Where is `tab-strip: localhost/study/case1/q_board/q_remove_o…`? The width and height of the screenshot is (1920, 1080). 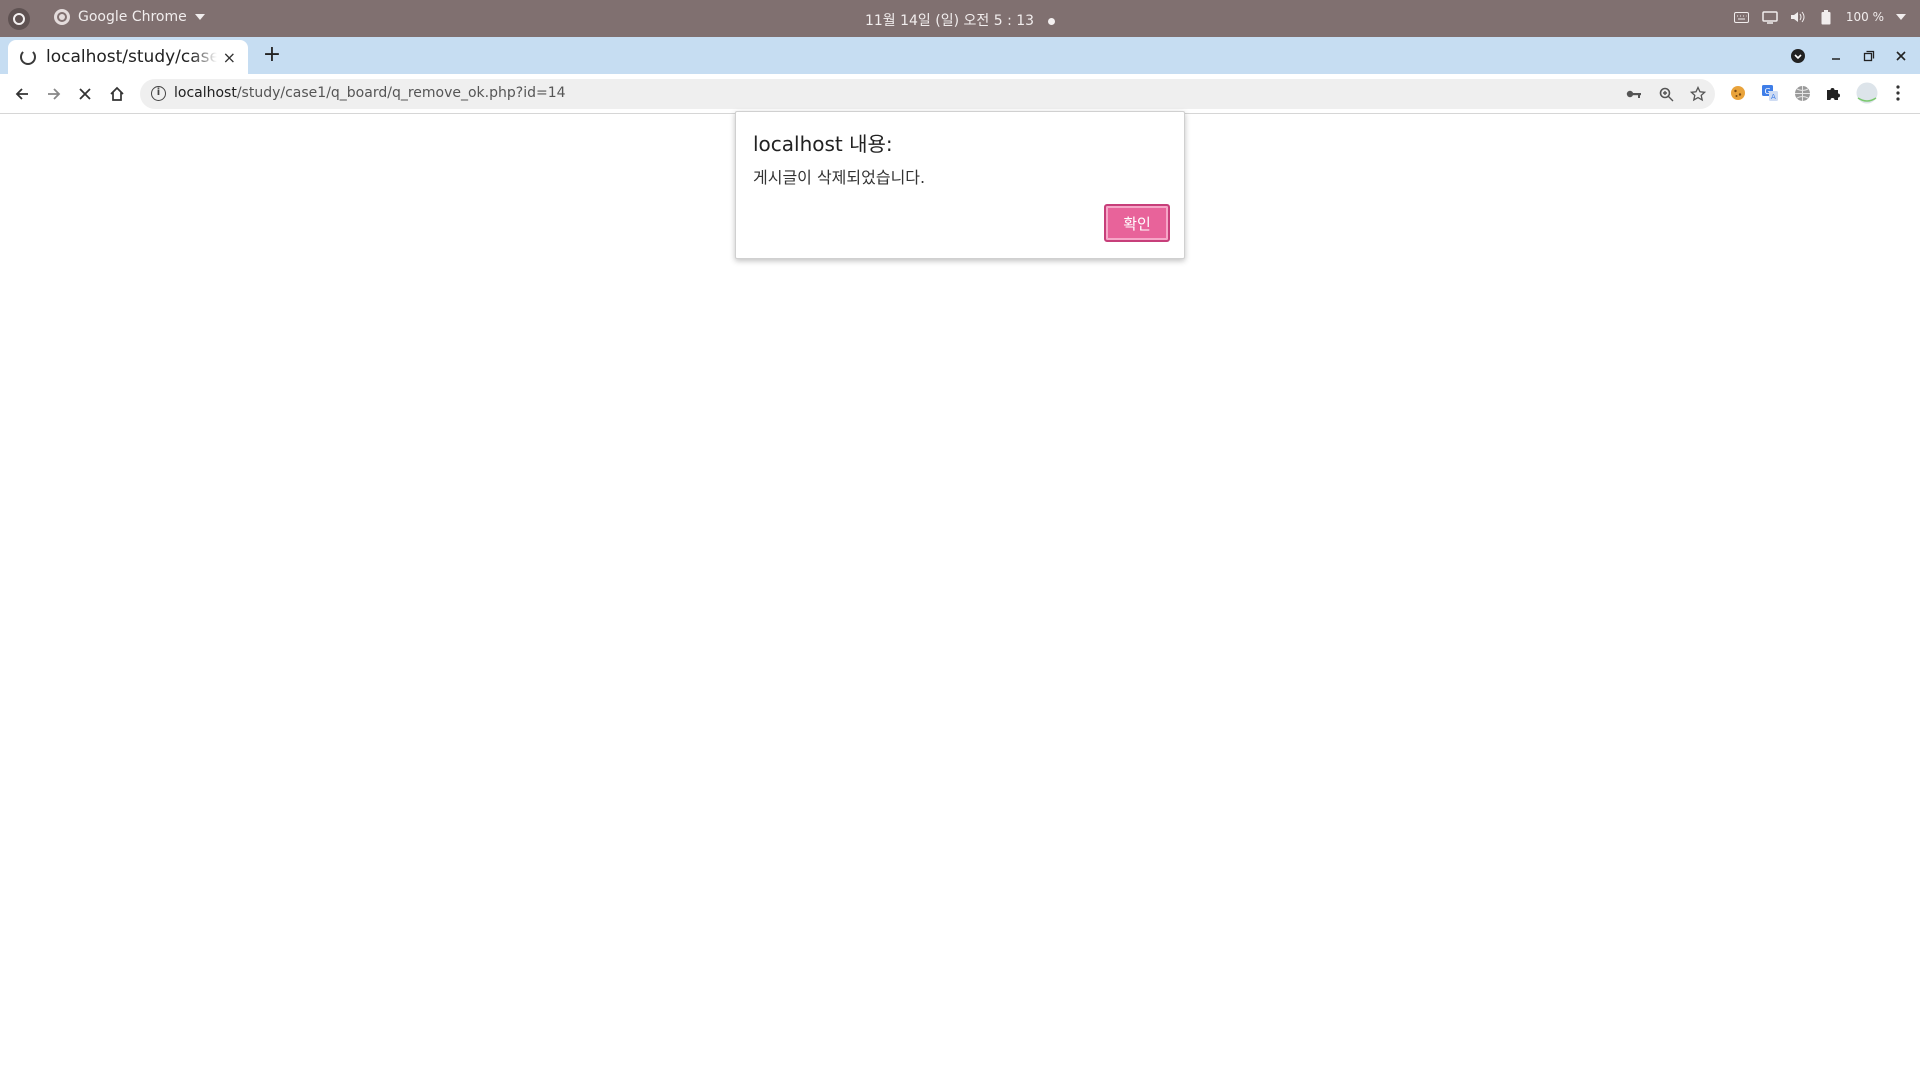
tab-strip: localhost/study/case1/q_board/q_remove_o… is located at coordinates (960, 55).